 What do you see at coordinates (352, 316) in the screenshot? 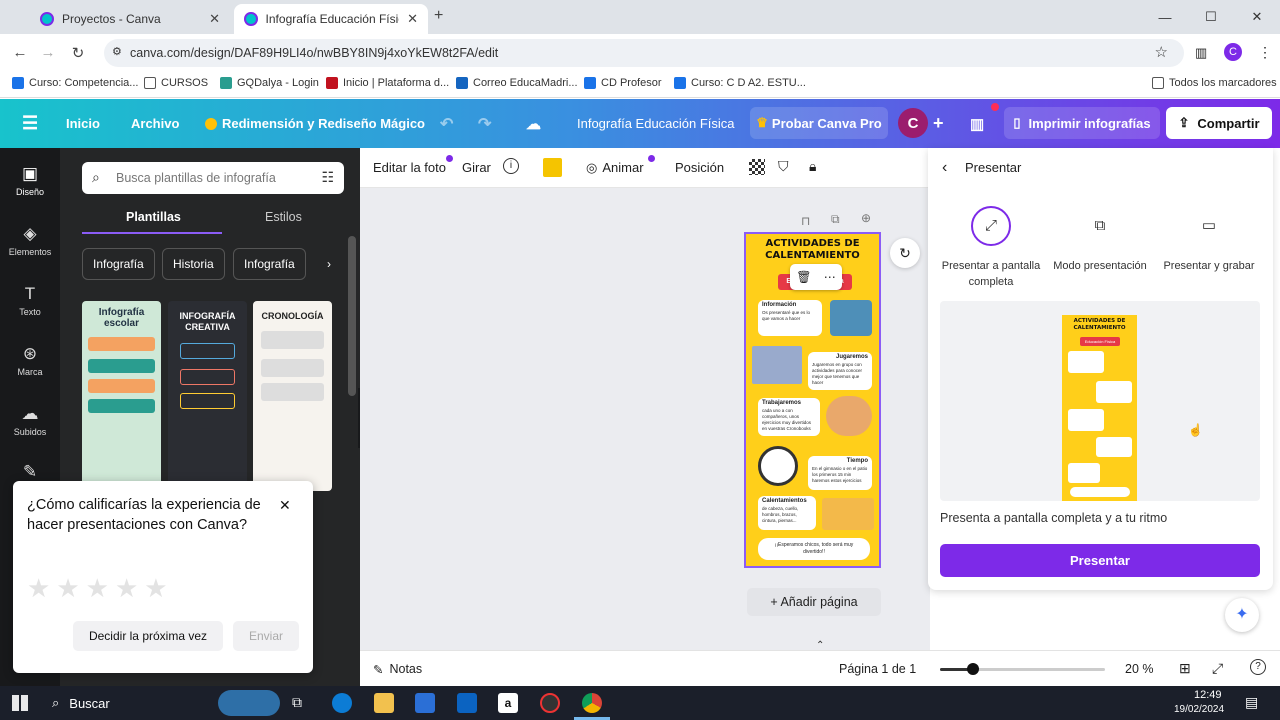
I see `panel-scrollbar` at bounding box center [352, 316].